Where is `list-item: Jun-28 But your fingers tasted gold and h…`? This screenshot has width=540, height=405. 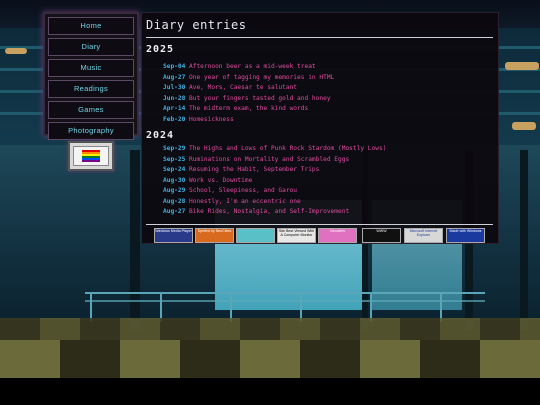
list-item: Jun-28 But your fingers tasted gold and h… is located at coordinates (247, 99).